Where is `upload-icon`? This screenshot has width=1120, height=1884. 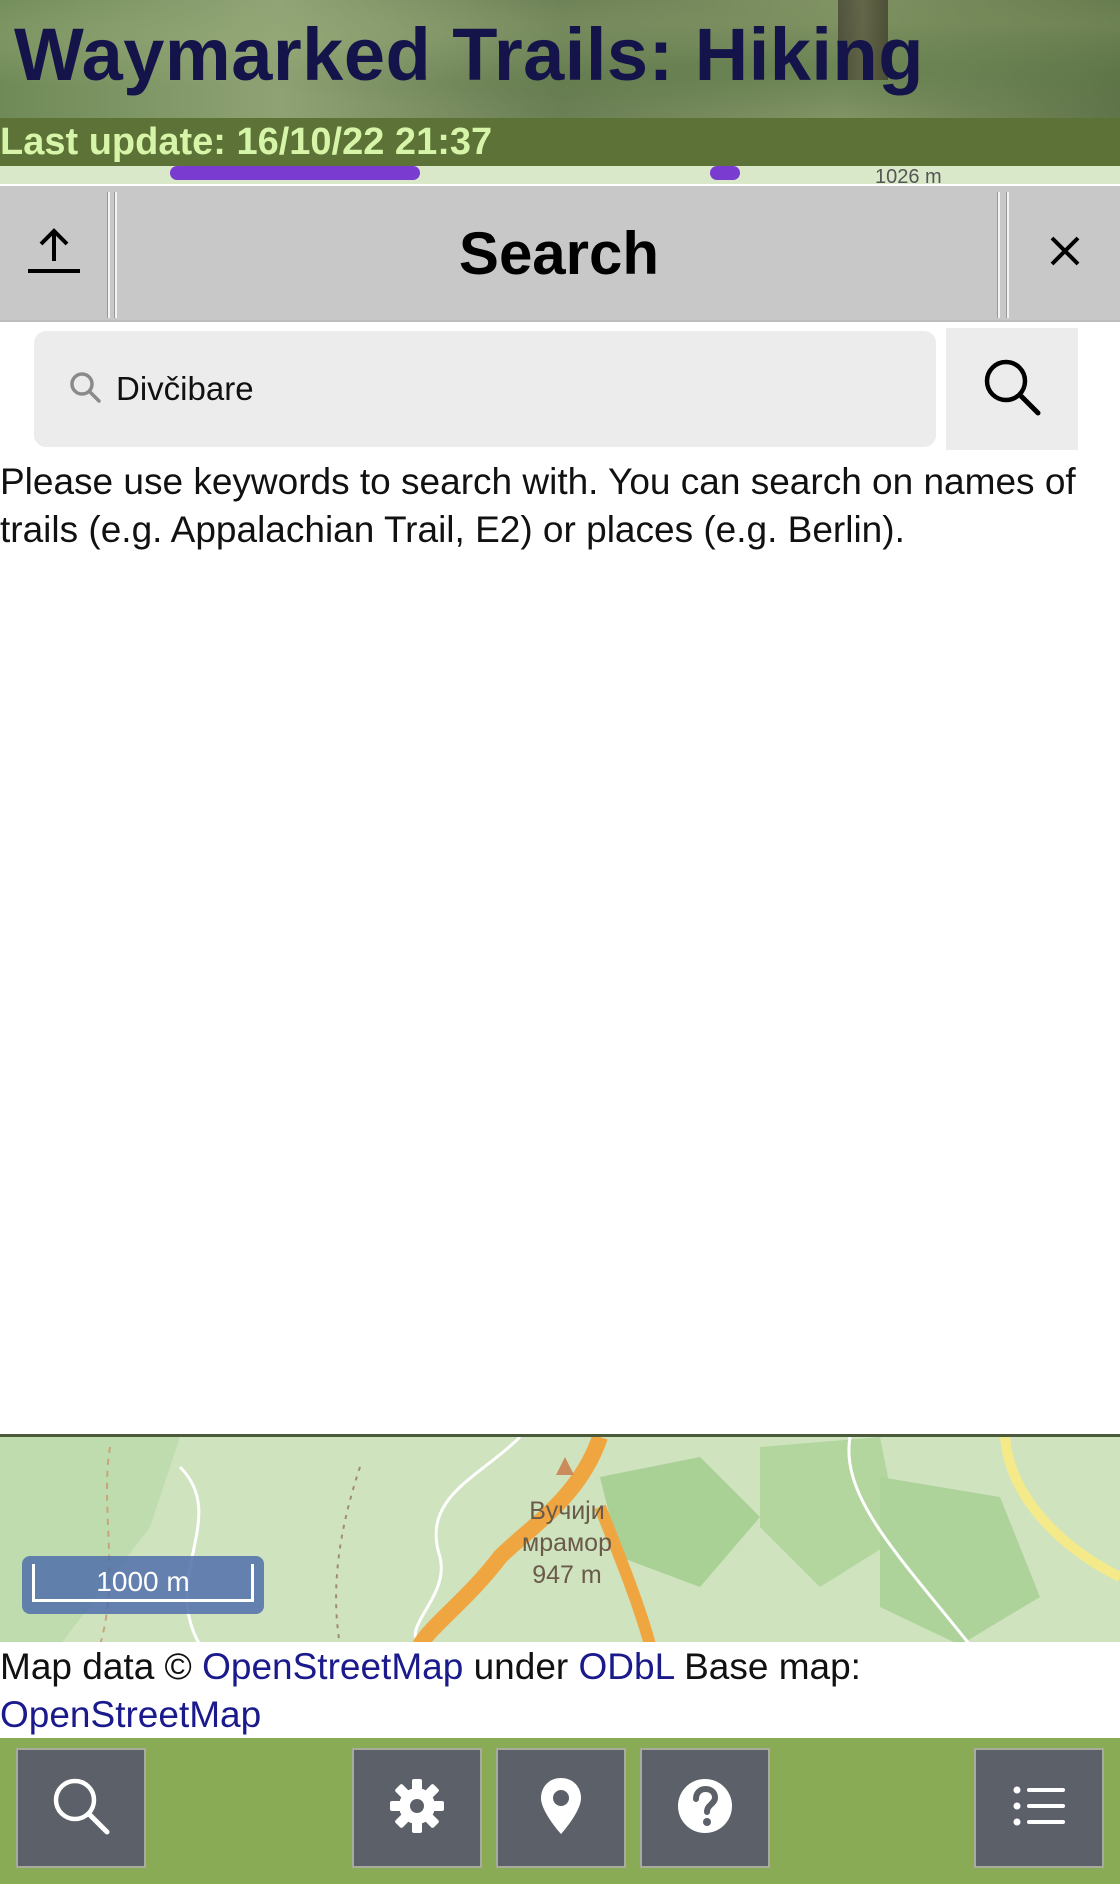
upload-icon is located at coordinates (54, 253).